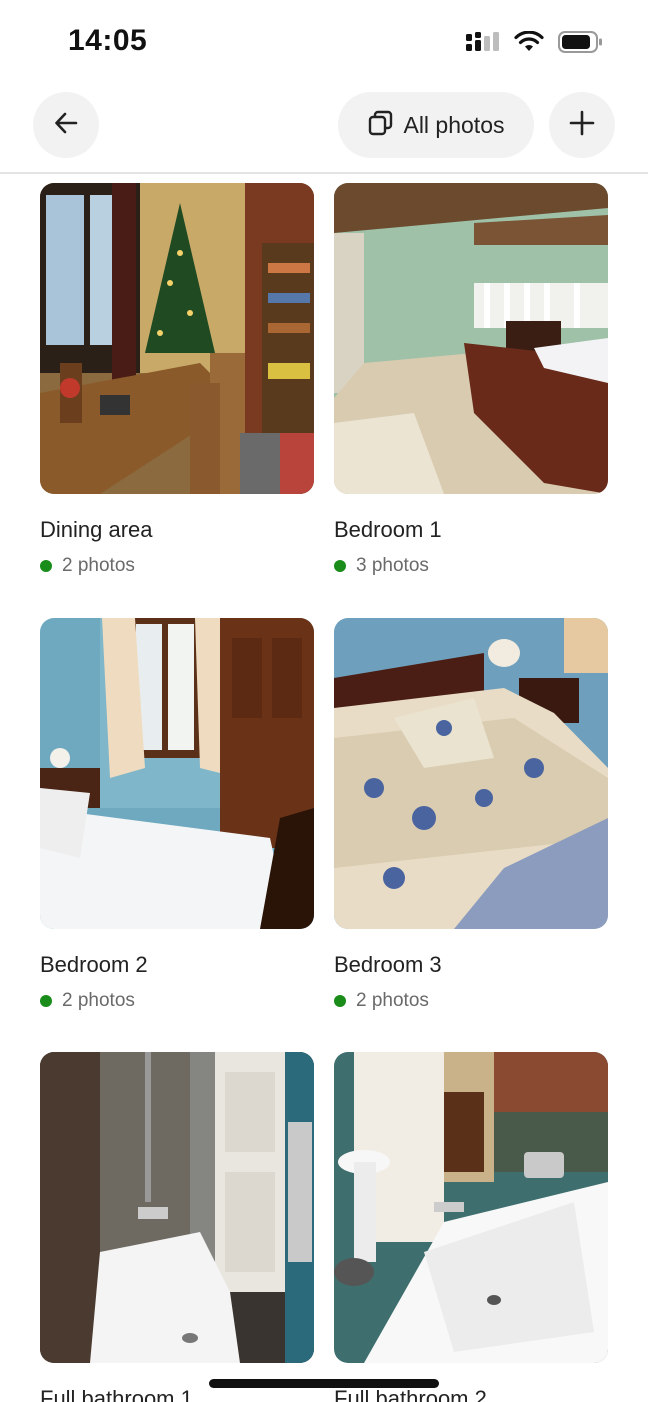  I want to click on all-photos-button: All photos, so click(436, 125).